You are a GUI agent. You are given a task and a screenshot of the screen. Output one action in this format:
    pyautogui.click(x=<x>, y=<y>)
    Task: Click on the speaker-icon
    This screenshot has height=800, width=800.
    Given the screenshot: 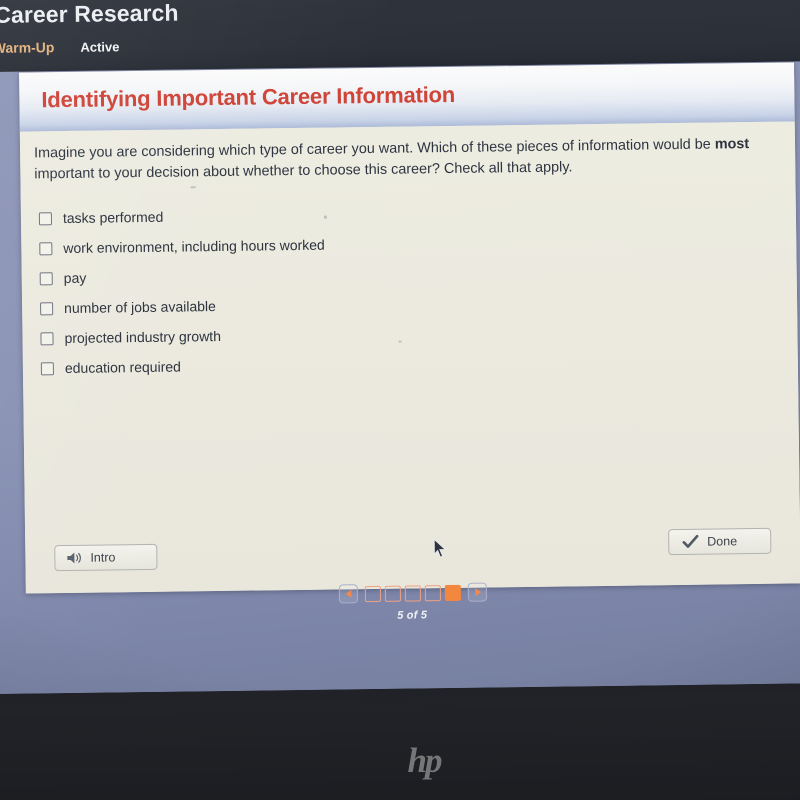 What is the action you would take?
    pyautogui.click(x=74, y=558)
    